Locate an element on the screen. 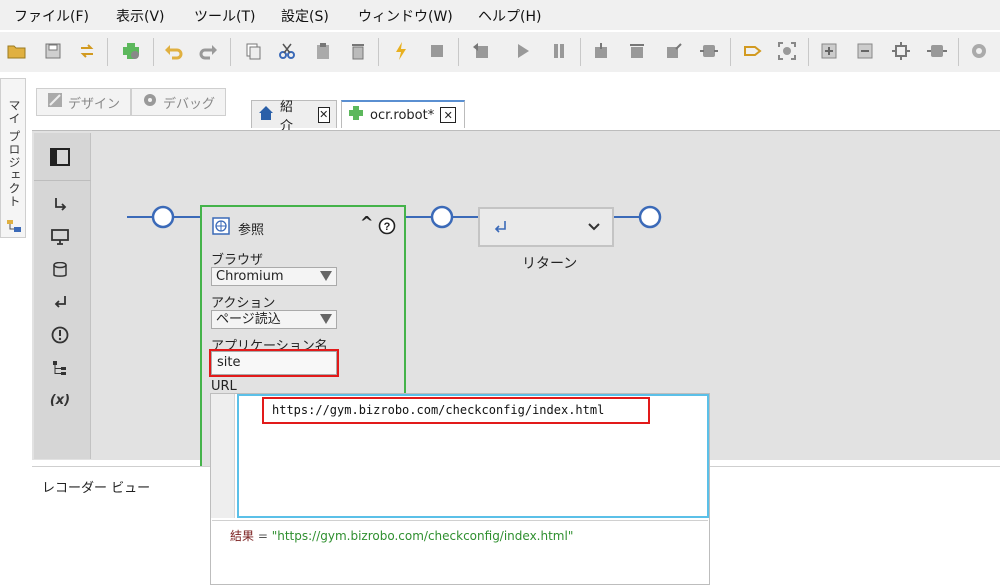 Image resolution: width=1000 pixels, height=585 pixels. tab-intro-label: 紹介 is located at coordinates (287, 116).